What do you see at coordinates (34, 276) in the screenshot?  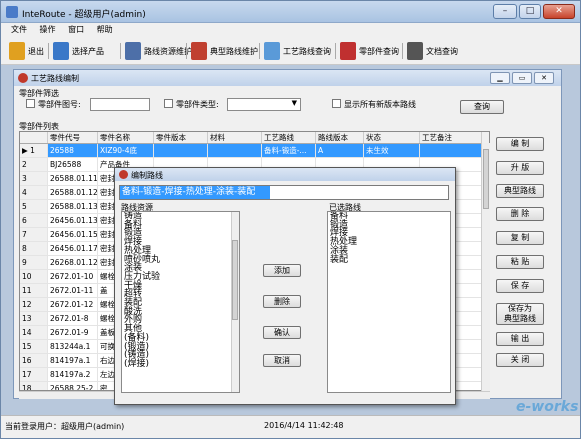 I see `row-header: 10` at bounding box center [34, 276].